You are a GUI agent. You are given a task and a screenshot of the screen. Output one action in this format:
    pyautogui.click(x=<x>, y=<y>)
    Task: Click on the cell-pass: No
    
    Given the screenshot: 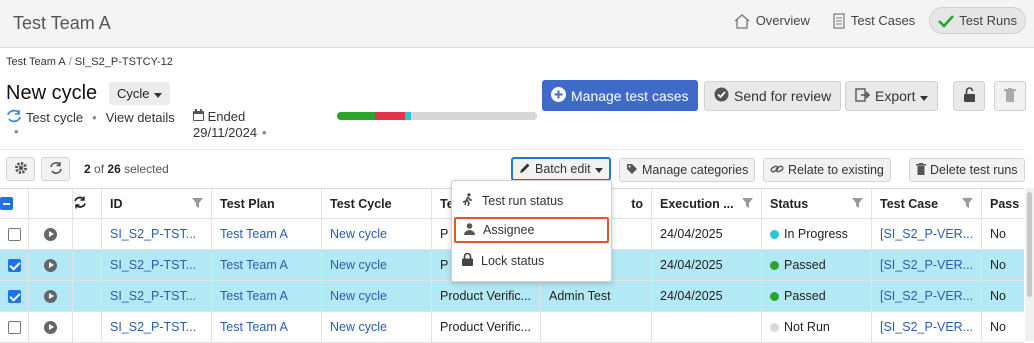 What is the action you would take?
    pyautogui.click(x=998, y=327)
    